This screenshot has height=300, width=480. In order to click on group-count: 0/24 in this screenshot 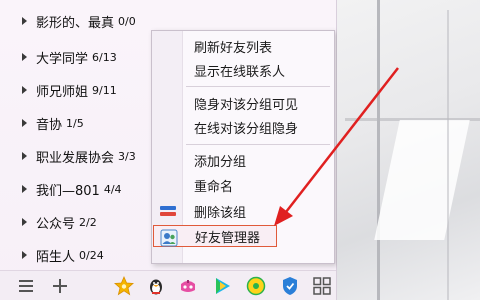, I will do `click(91, 255)`.